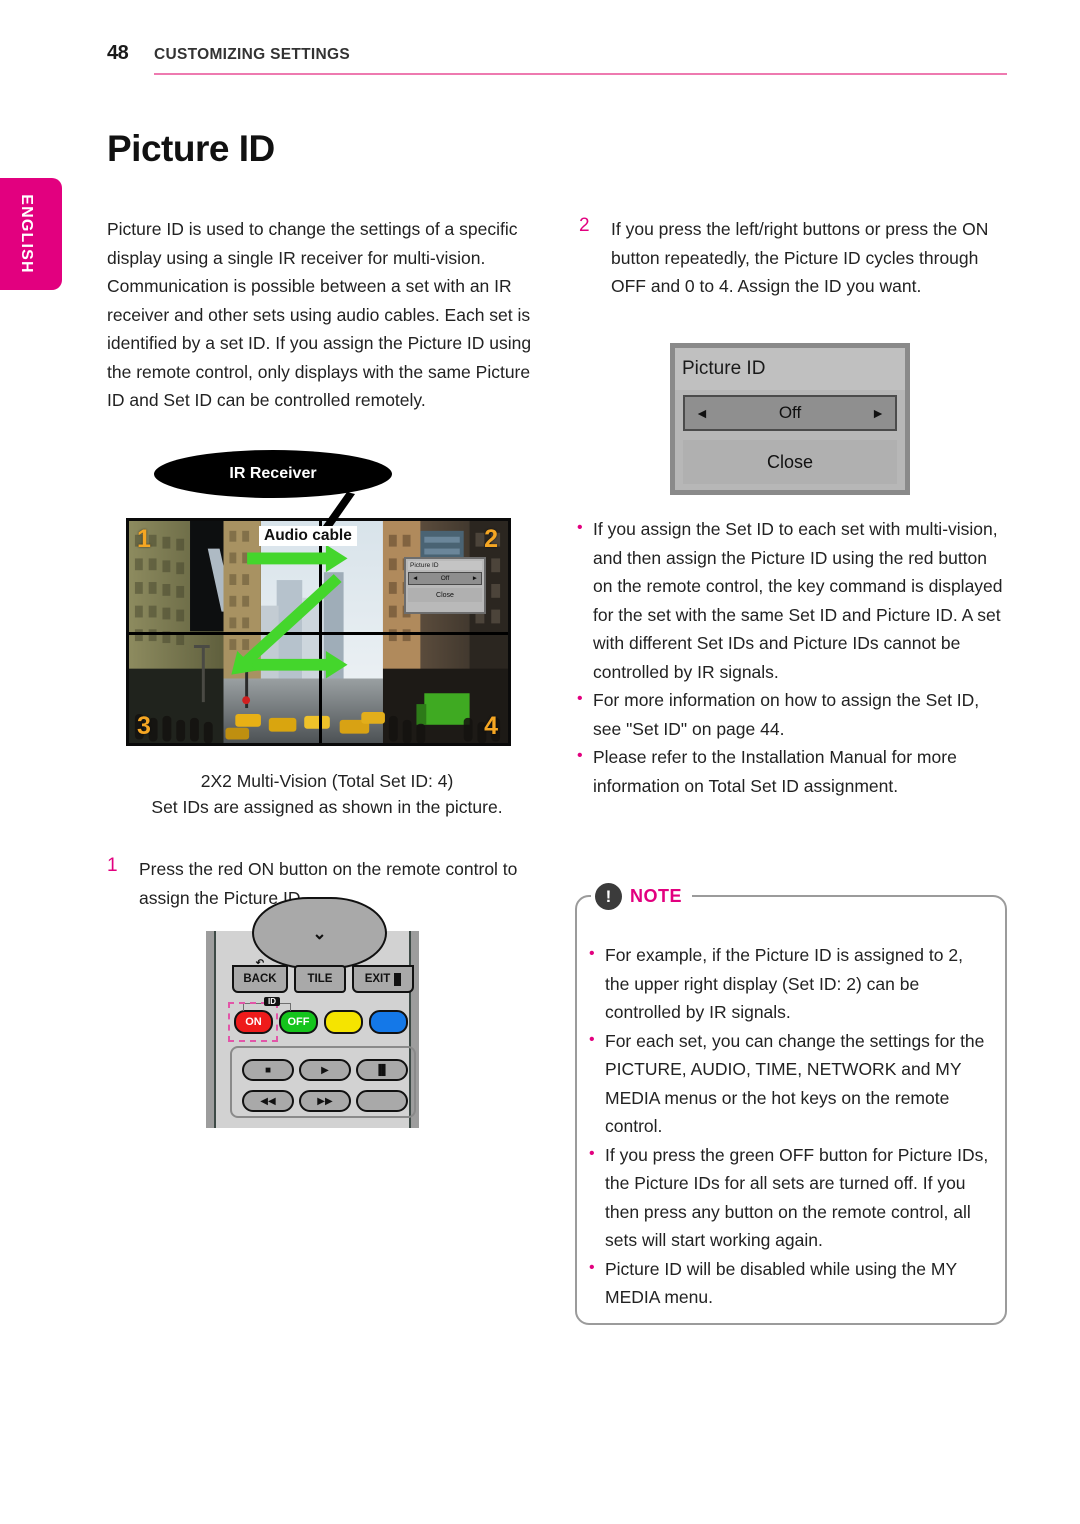 Image resolution: width=1080 pixels, height=1524 pixels. I want to click on diagram-caption-line1: 2X2 Multi-Vision (Total Set ID: 4), so click(327, 781).